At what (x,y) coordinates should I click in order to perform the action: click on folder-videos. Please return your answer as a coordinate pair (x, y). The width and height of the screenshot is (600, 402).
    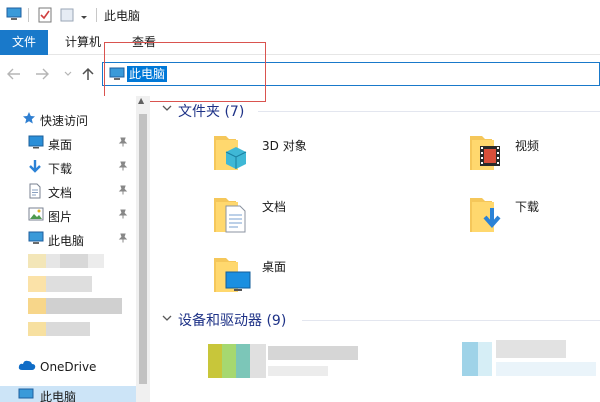
    Looking at the image, I should click on (488, 150).